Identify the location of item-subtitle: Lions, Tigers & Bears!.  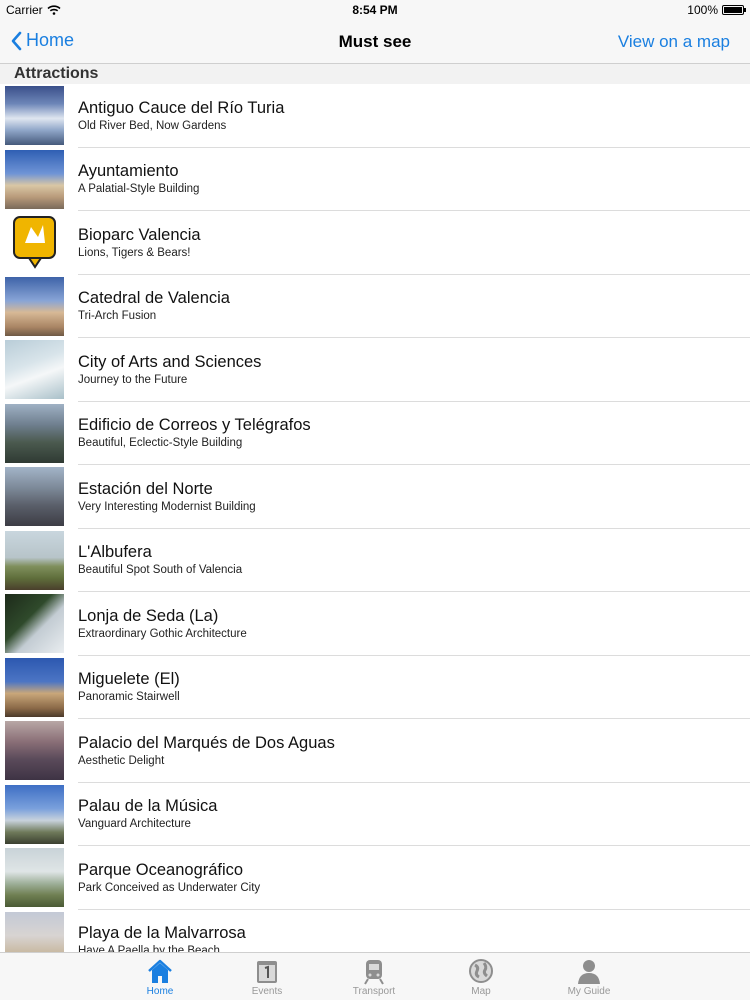
(134, 252).